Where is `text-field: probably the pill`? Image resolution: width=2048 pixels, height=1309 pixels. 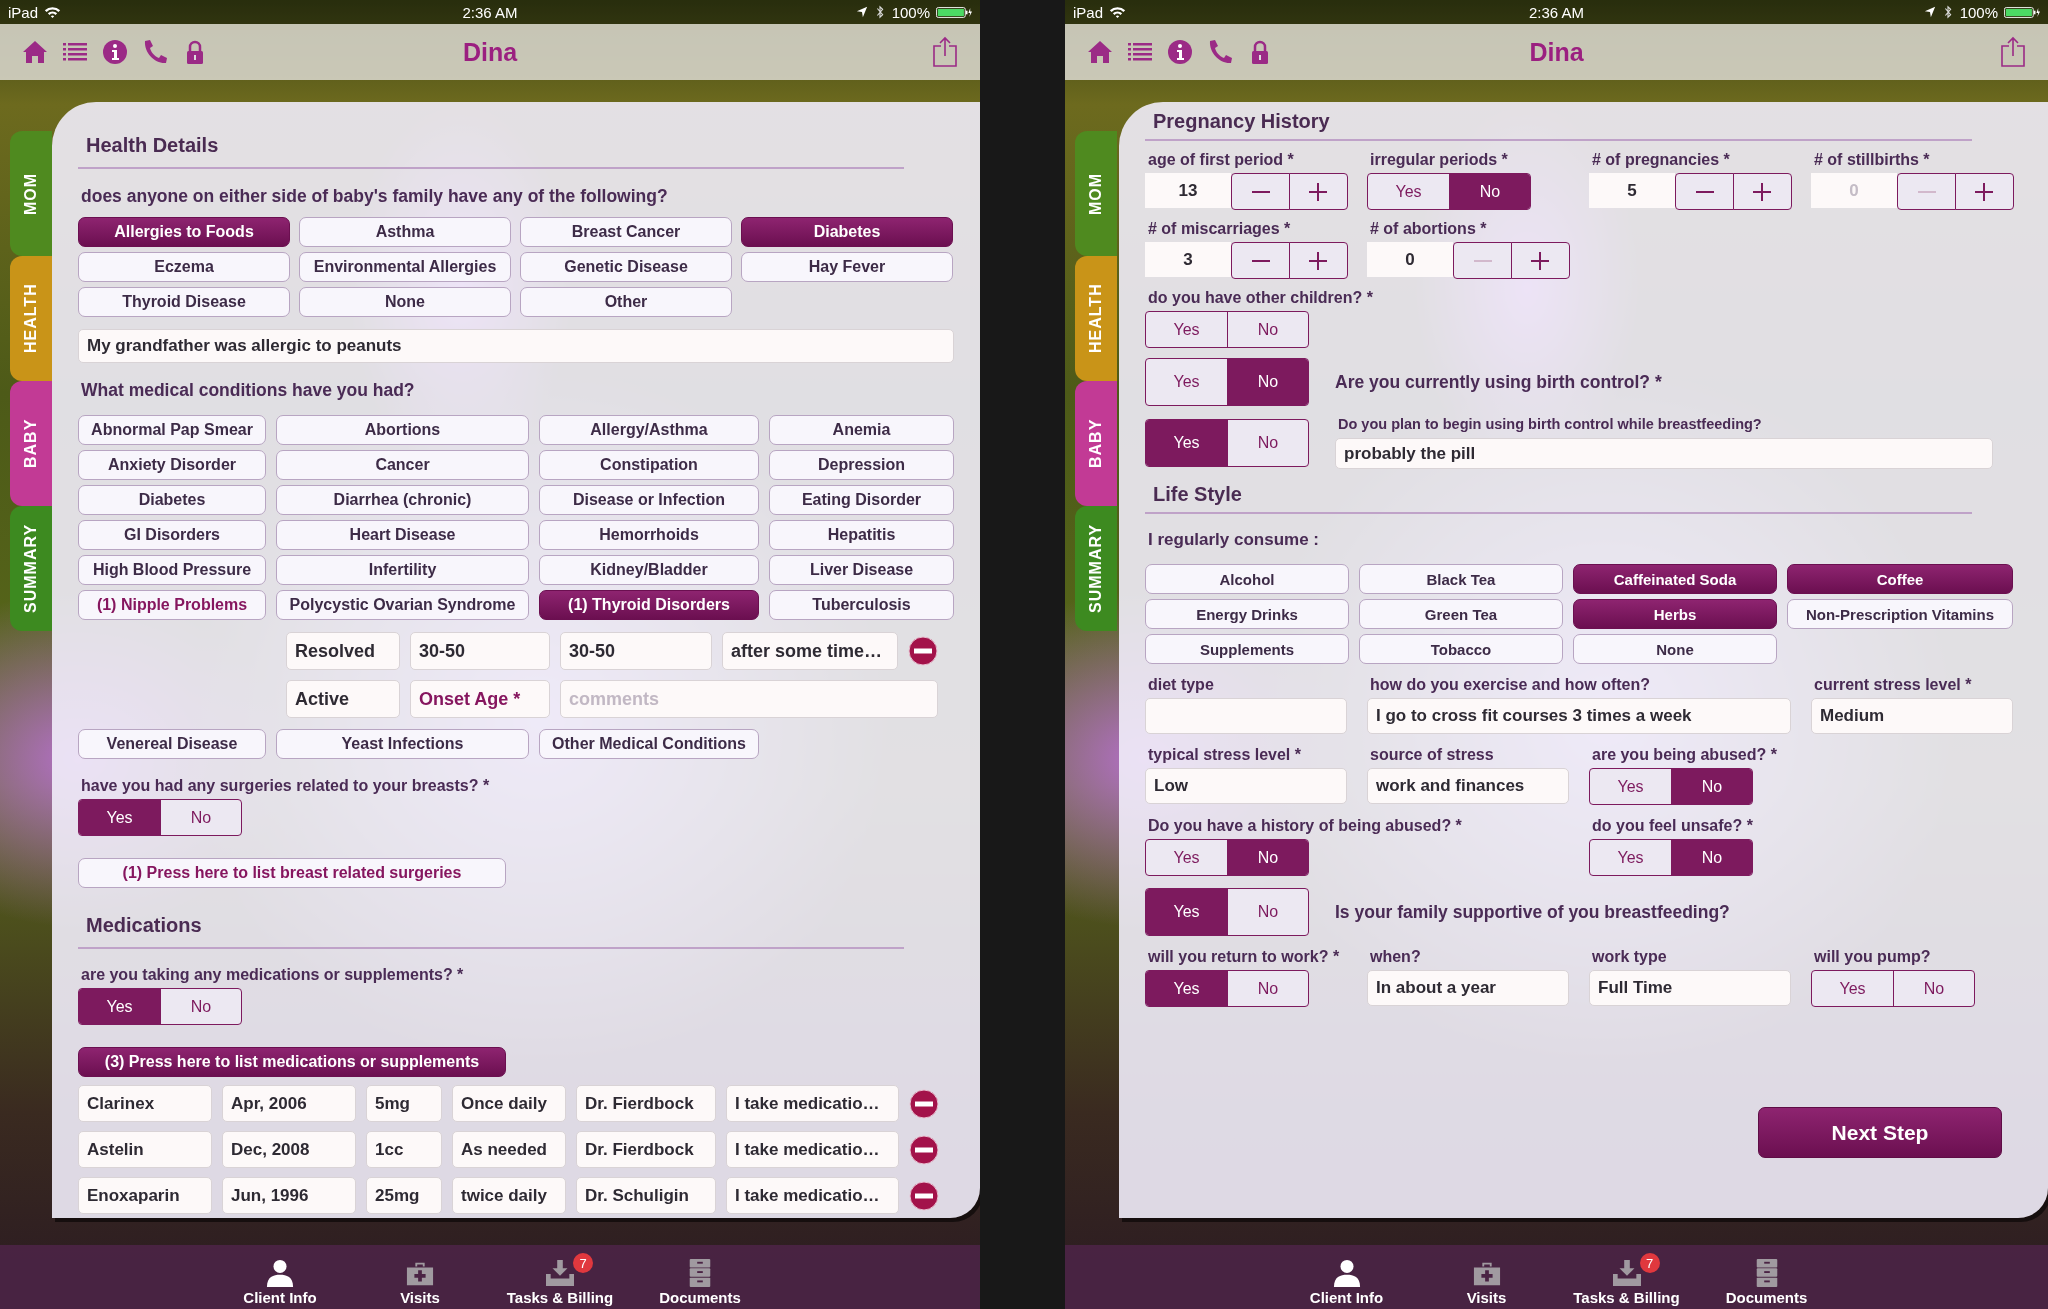 text-field: probably the pill is located at coordinates (1664, 453).